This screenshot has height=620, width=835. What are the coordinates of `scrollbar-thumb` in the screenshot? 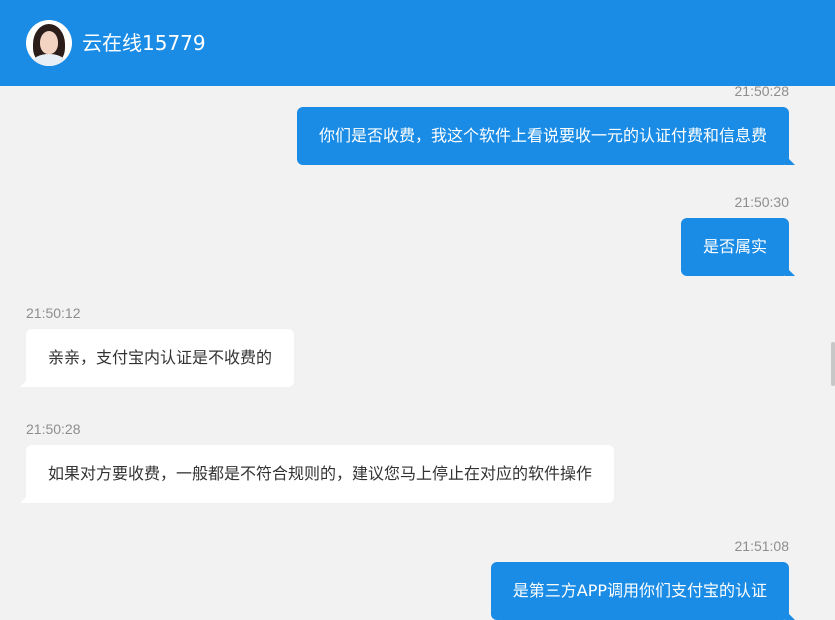 It's located at (833, 364).